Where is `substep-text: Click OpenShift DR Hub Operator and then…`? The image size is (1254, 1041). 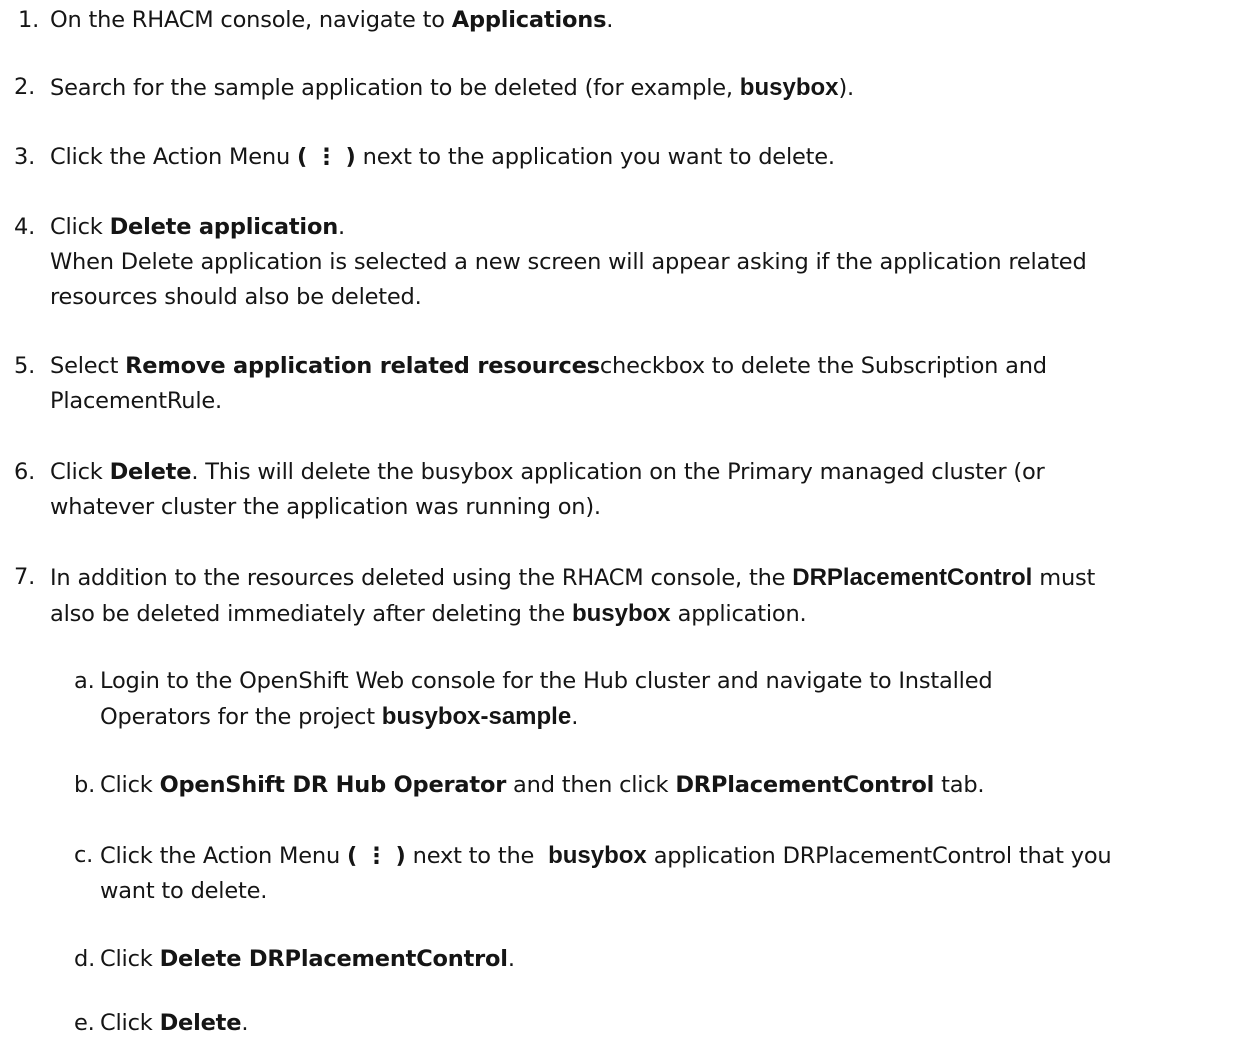 substep-text: Click OpenShift DR Hub Operator and then… is located at coordinates (542, 785).